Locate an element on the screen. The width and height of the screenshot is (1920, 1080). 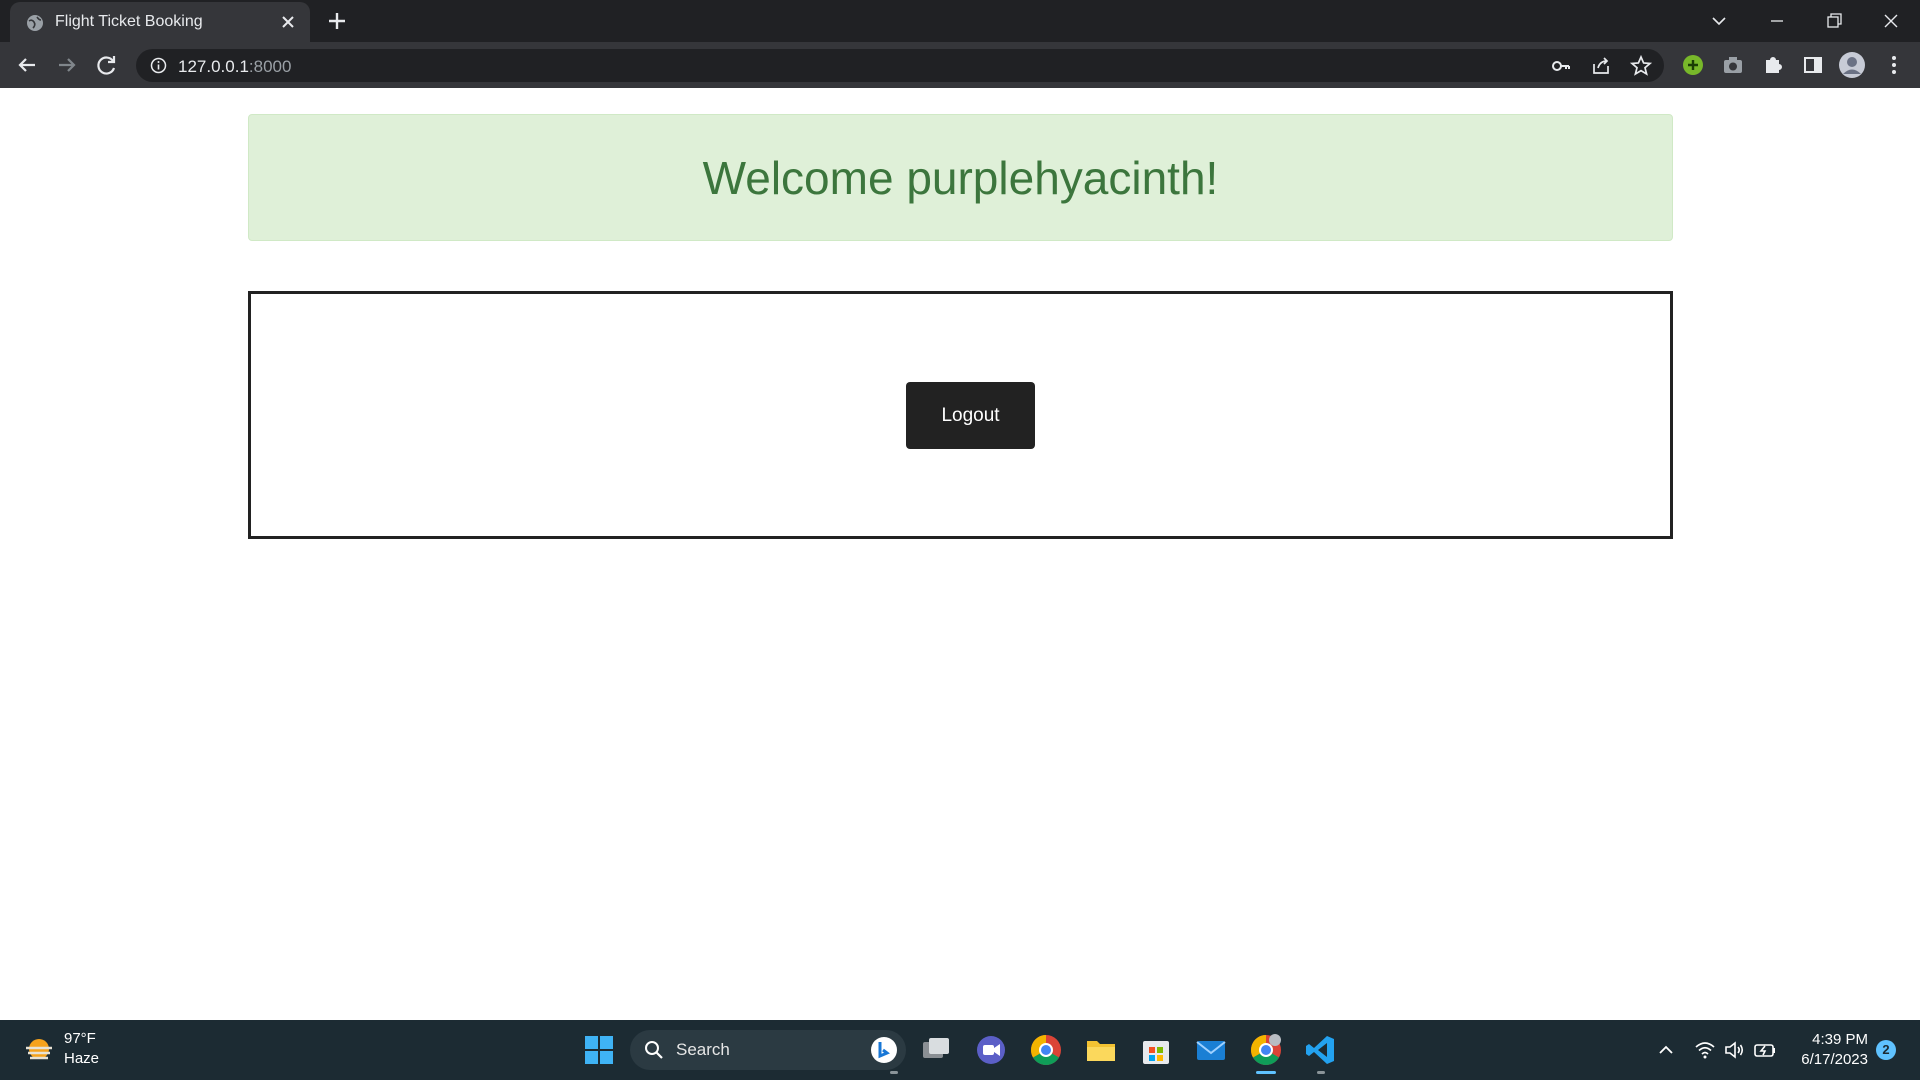
chrome-active-icon is located at coordinates (1266, 1050).